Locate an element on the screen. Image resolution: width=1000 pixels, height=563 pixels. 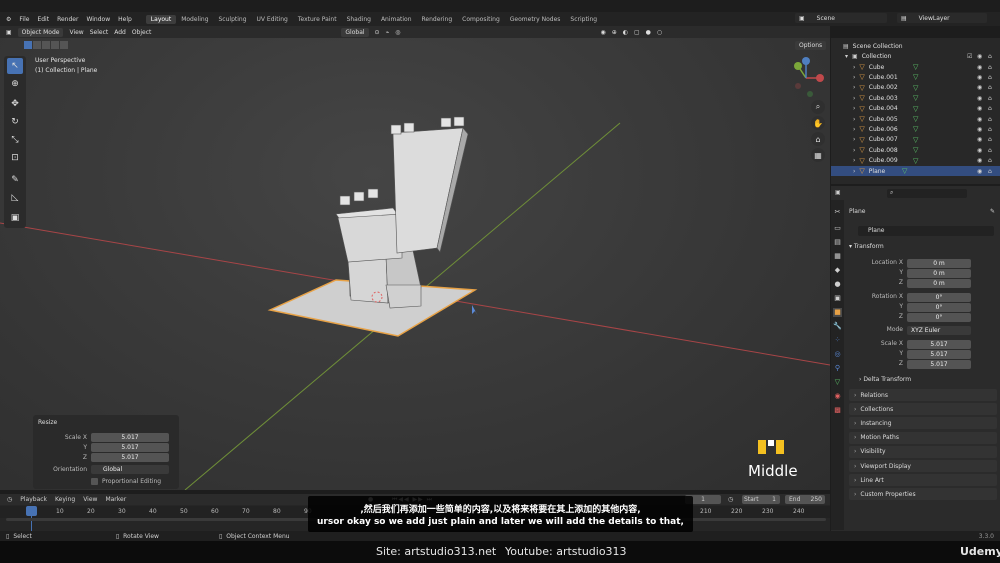
menu-file: File is located at coordinates (24, 19).